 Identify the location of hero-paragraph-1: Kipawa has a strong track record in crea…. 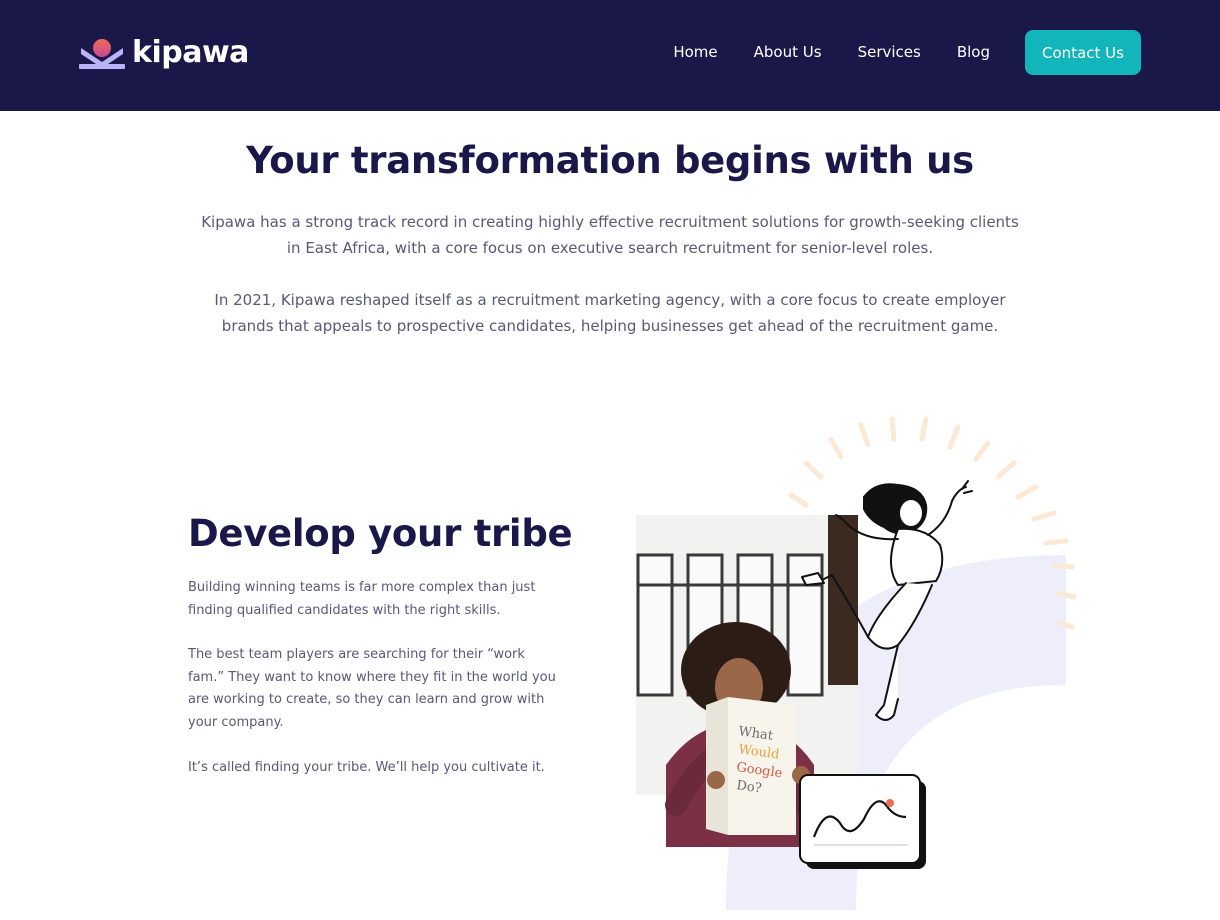
(610, 235).